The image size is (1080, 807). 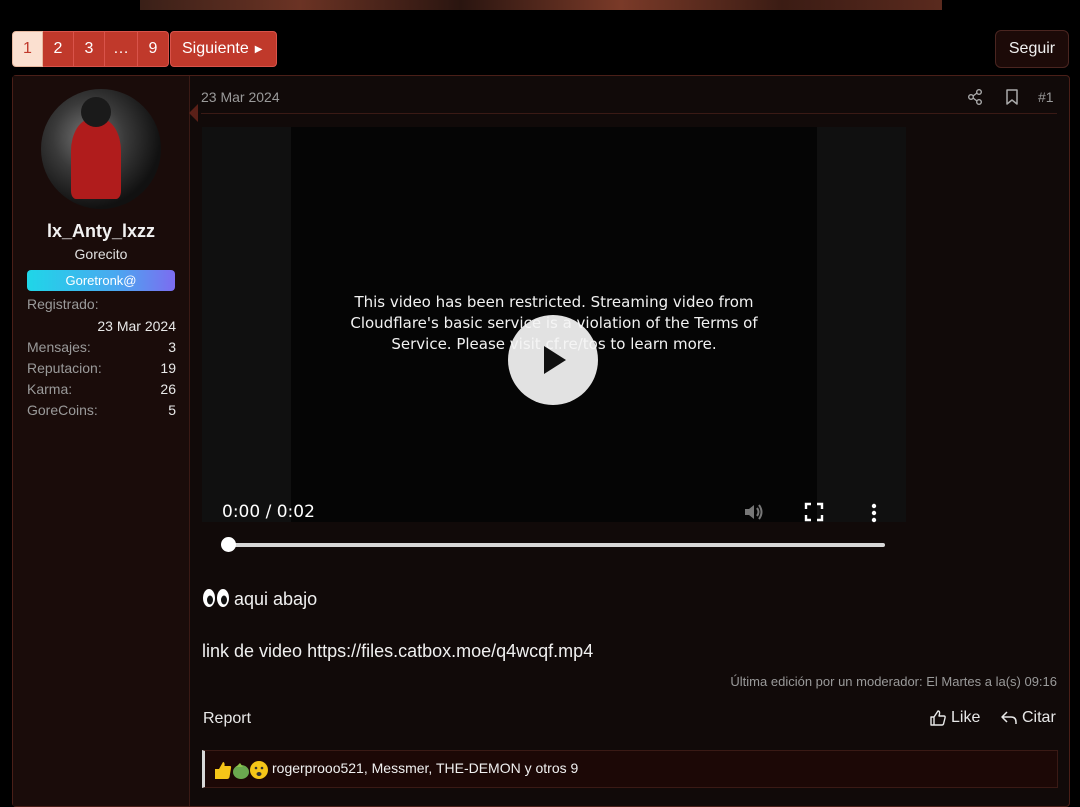 What do you see at coordinates (193, 113) in the screenshot?
I see `sidebar-pointer` at bounding box center [193, 113].